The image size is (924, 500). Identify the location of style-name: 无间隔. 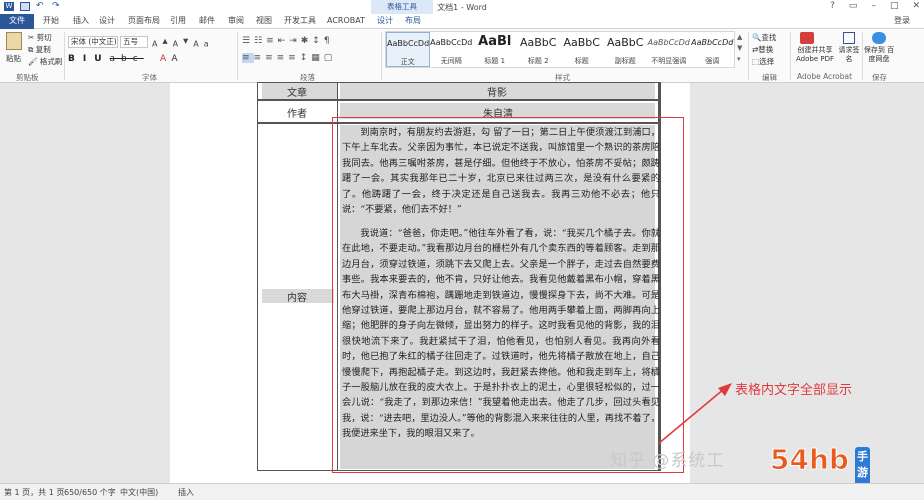
(451, 61).